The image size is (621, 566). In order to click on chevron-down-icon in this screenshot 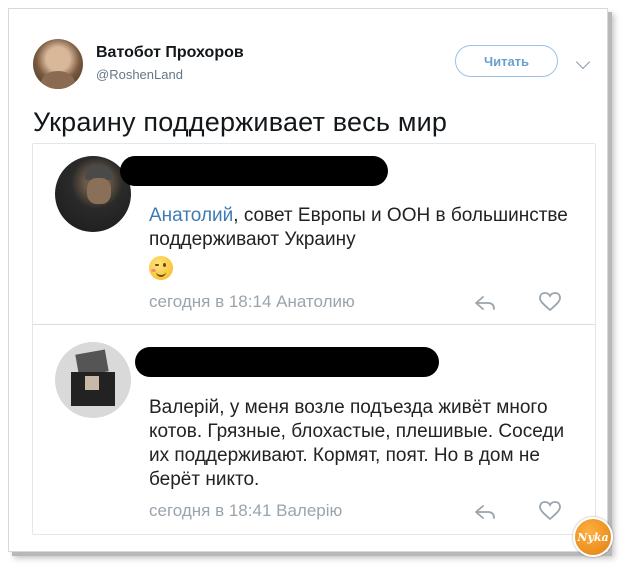, I will do `click(583, 62)`.